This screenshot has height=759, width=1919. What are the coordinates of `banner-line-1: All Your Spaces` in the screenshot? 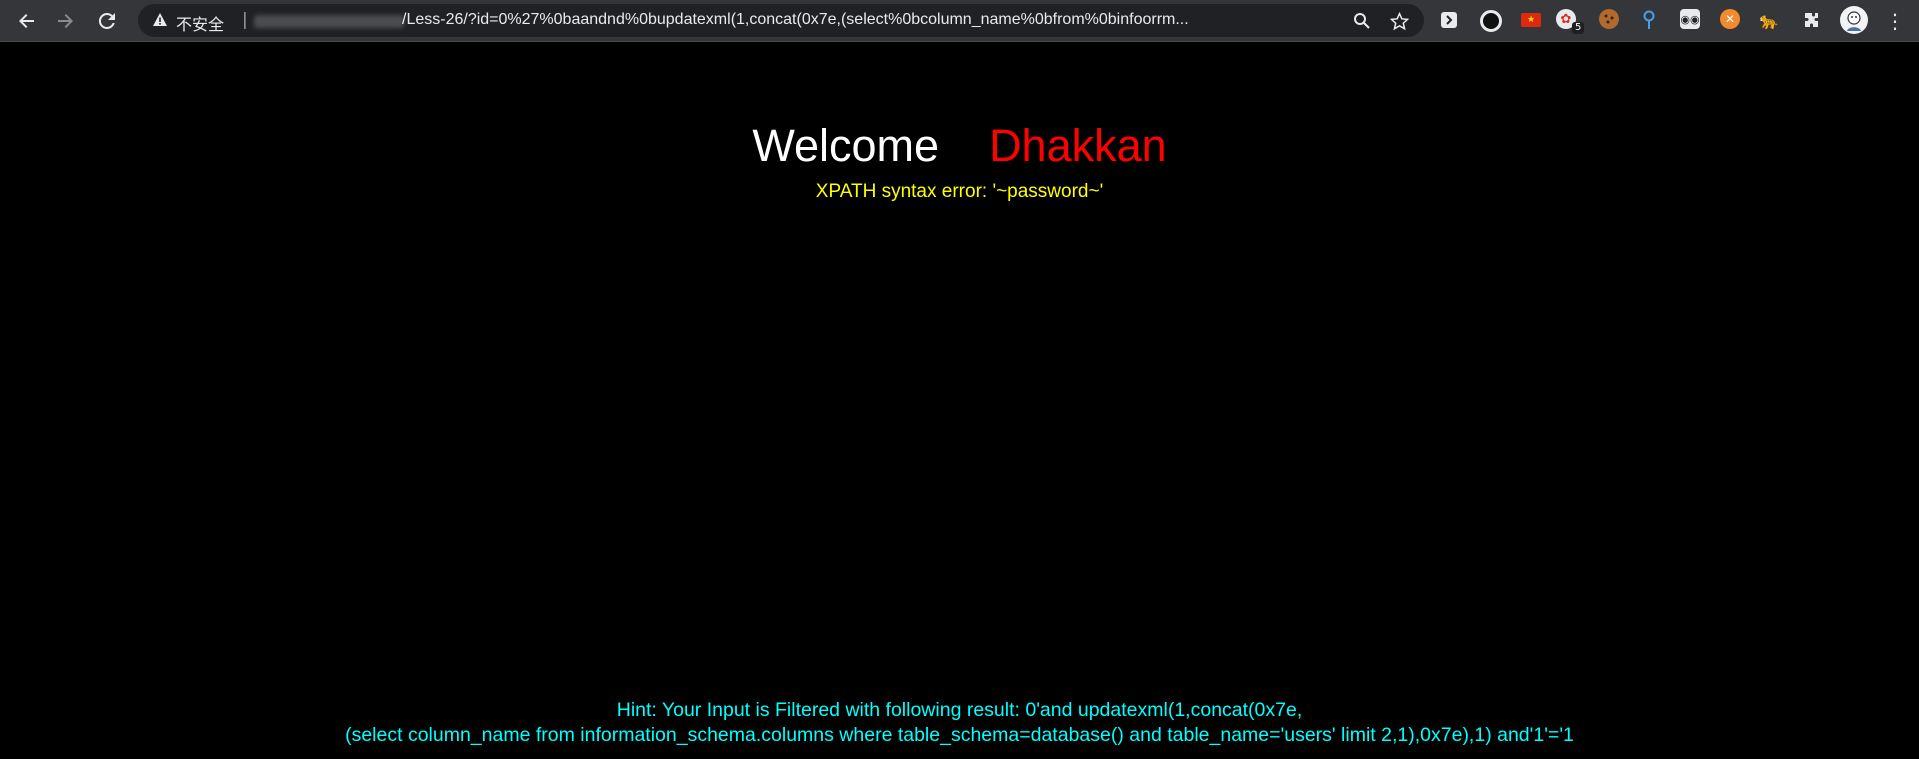 It's located at (951, 468).